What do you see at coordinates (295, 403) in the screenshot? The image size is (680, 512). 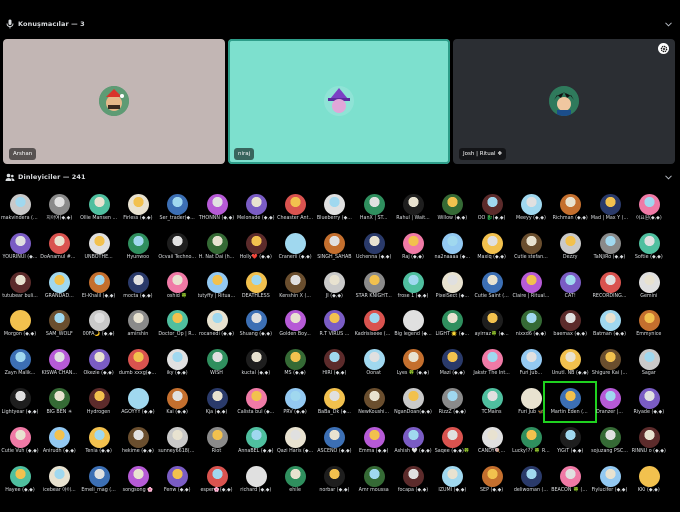 I see `listener-tile: PRV (◆,◆)` at bounding box center [295, 403].